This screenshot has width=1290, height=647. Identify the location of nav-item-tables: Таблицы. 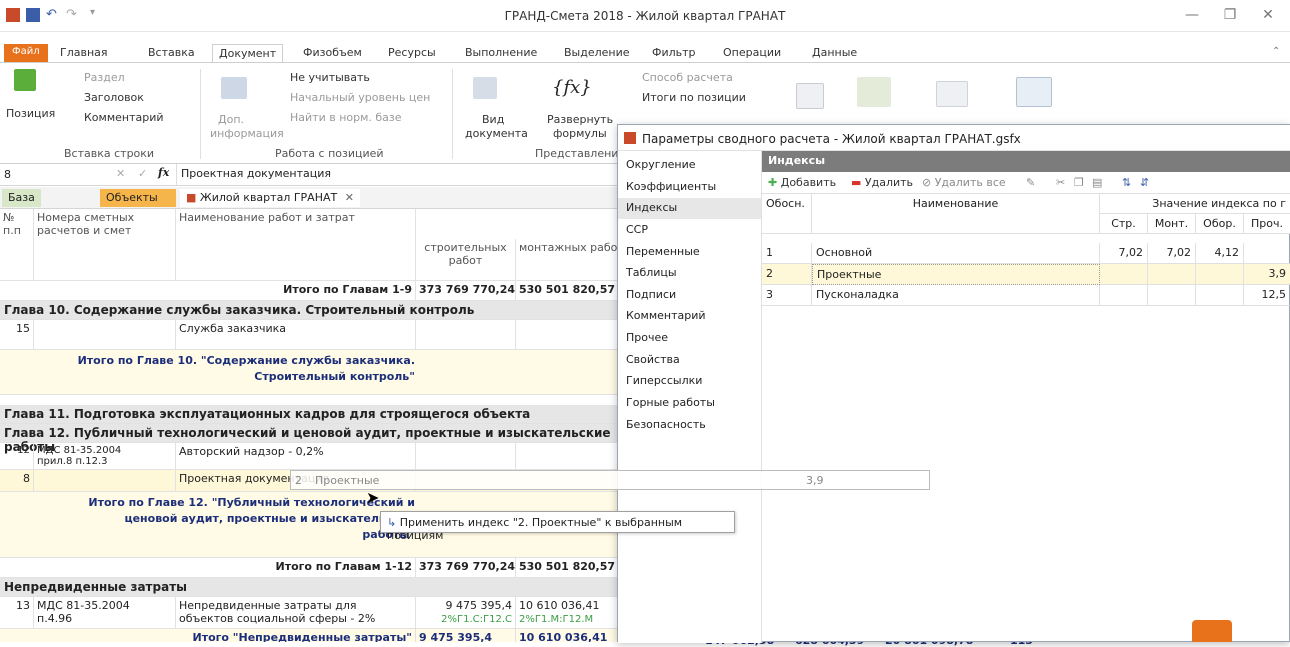
(689, 273).